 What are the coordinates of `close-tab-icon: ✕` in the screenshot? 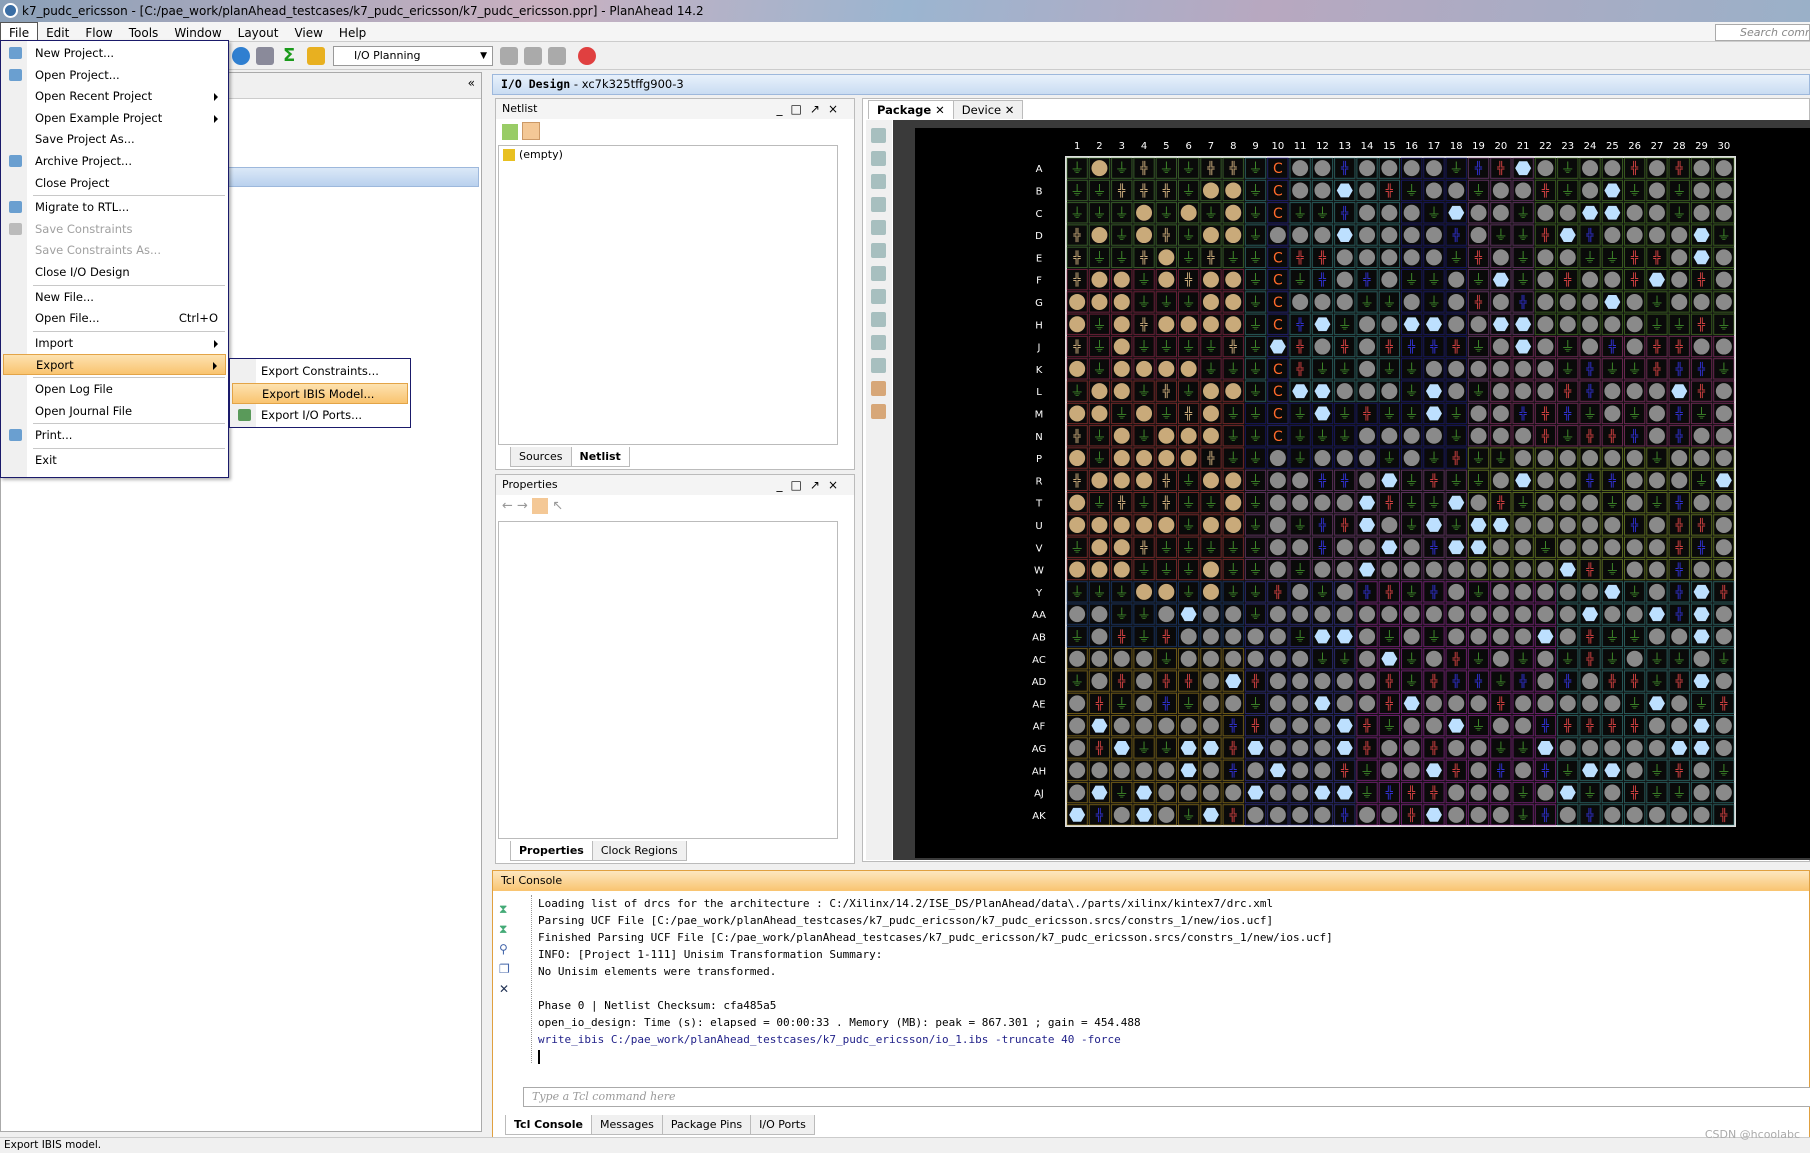 It's located at (1008, 110).